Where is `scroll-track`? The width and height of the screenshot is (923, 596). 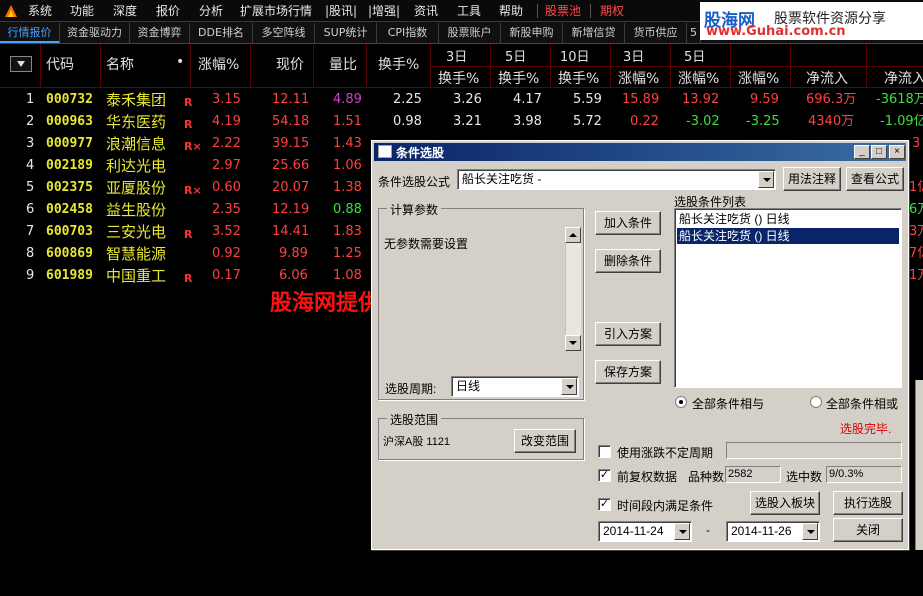
scroll-track is located at coordinates (573, 289).